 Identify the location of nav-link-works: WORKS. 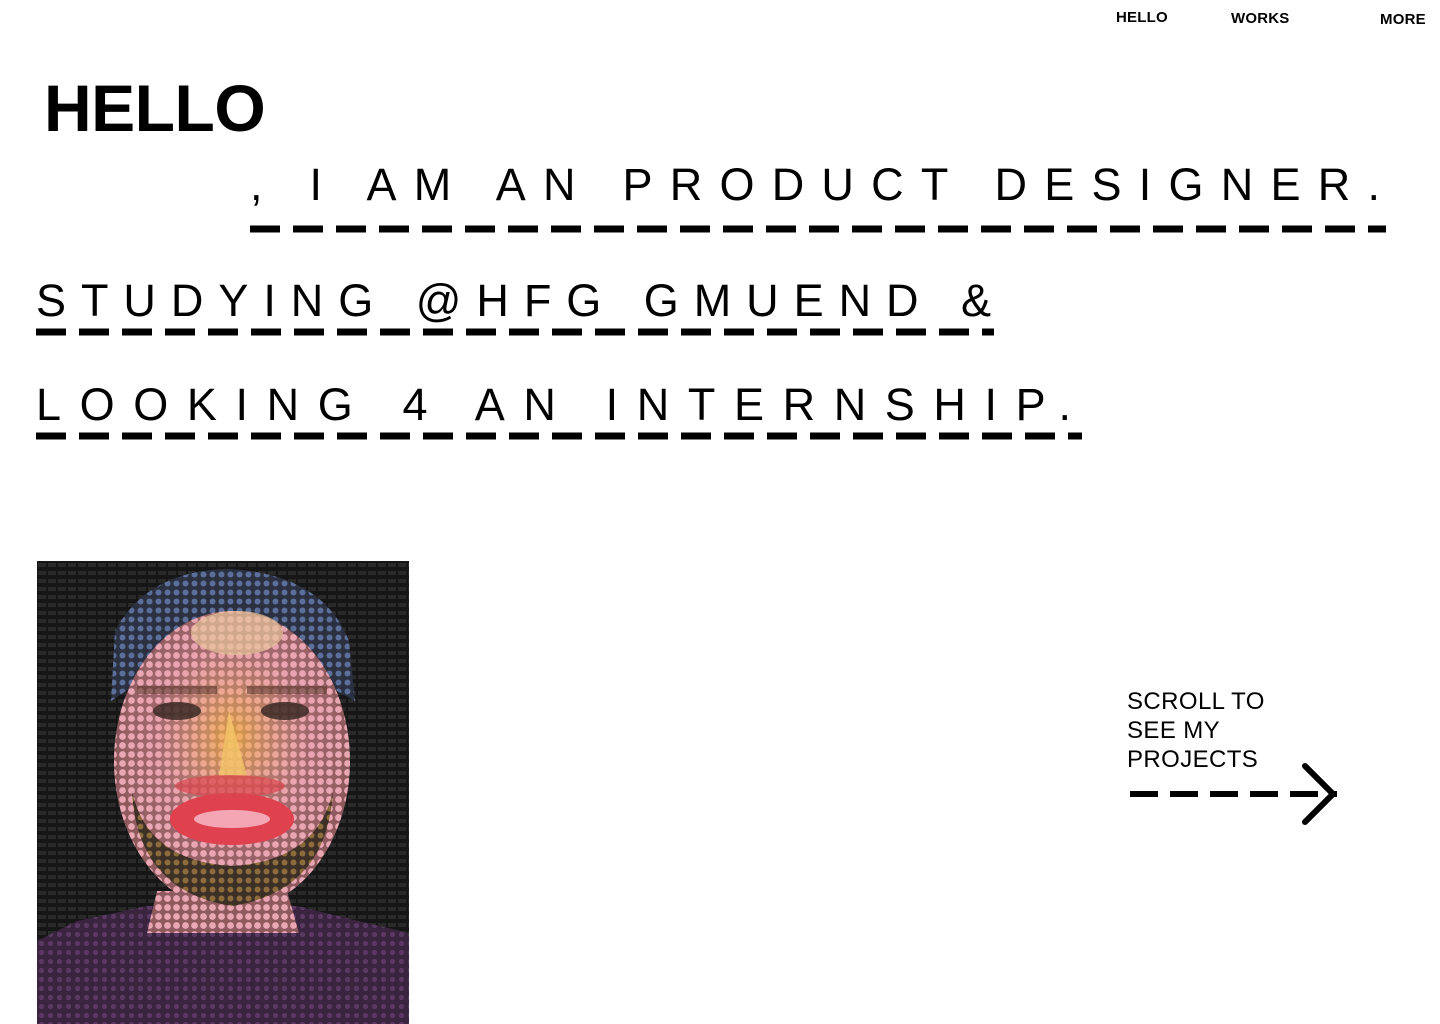
(1260, 18).